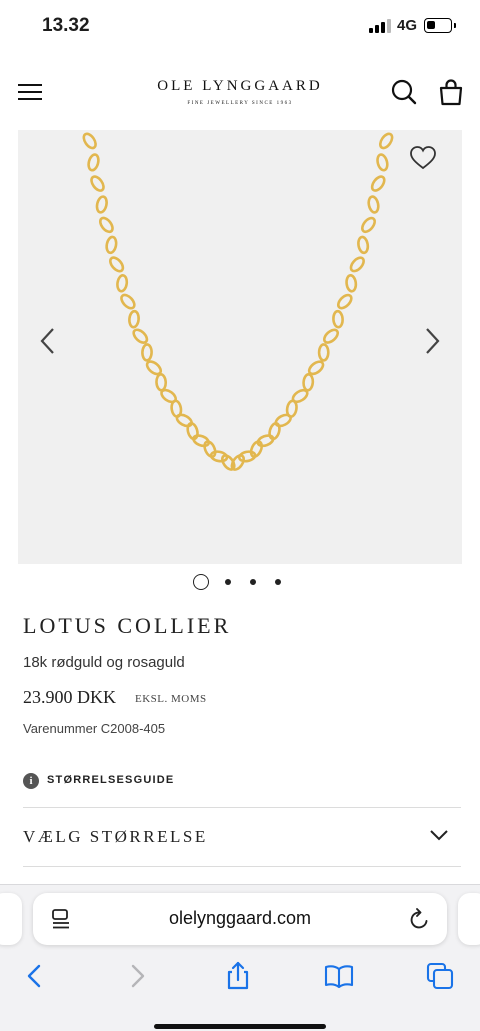 The height and width of the screenshot is (1031, 480). What do you see at coordinates (30, 92) in the screenshot?
I see `menu-icon` at bounding box center [30, 92].